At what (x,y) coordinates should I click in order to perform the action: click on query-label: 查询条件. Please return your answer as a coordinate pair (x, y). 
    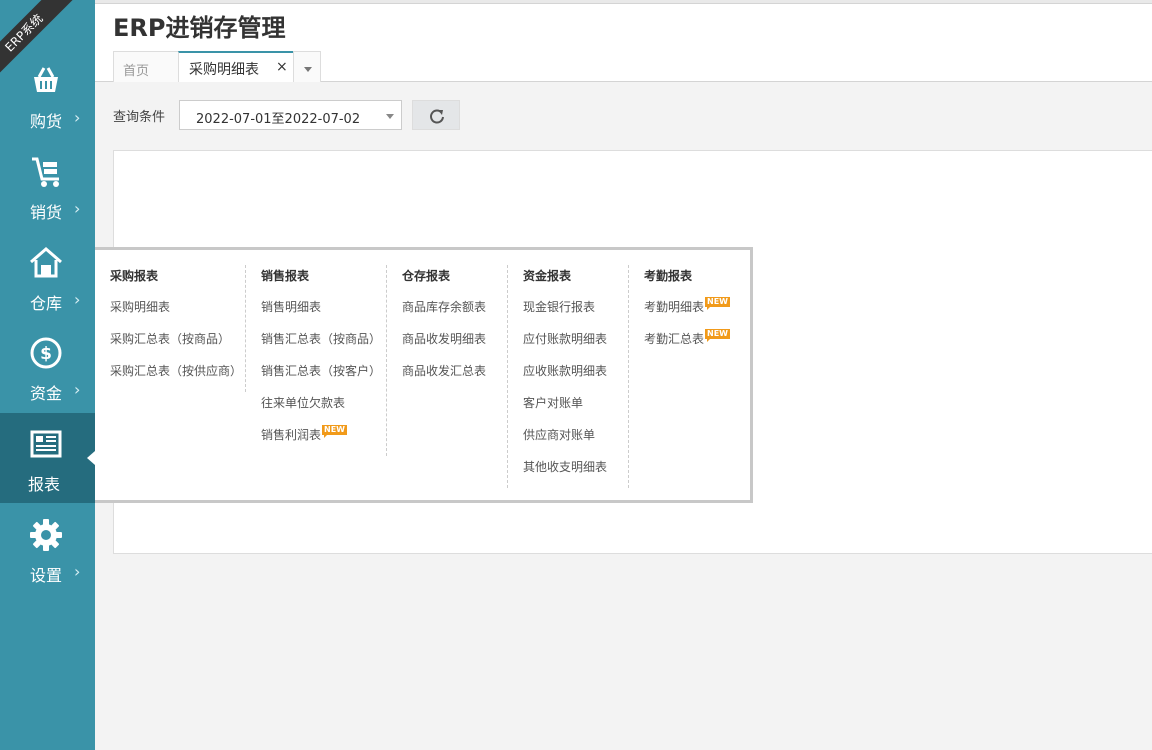
    Looking at the image, I should click on (139, 117).